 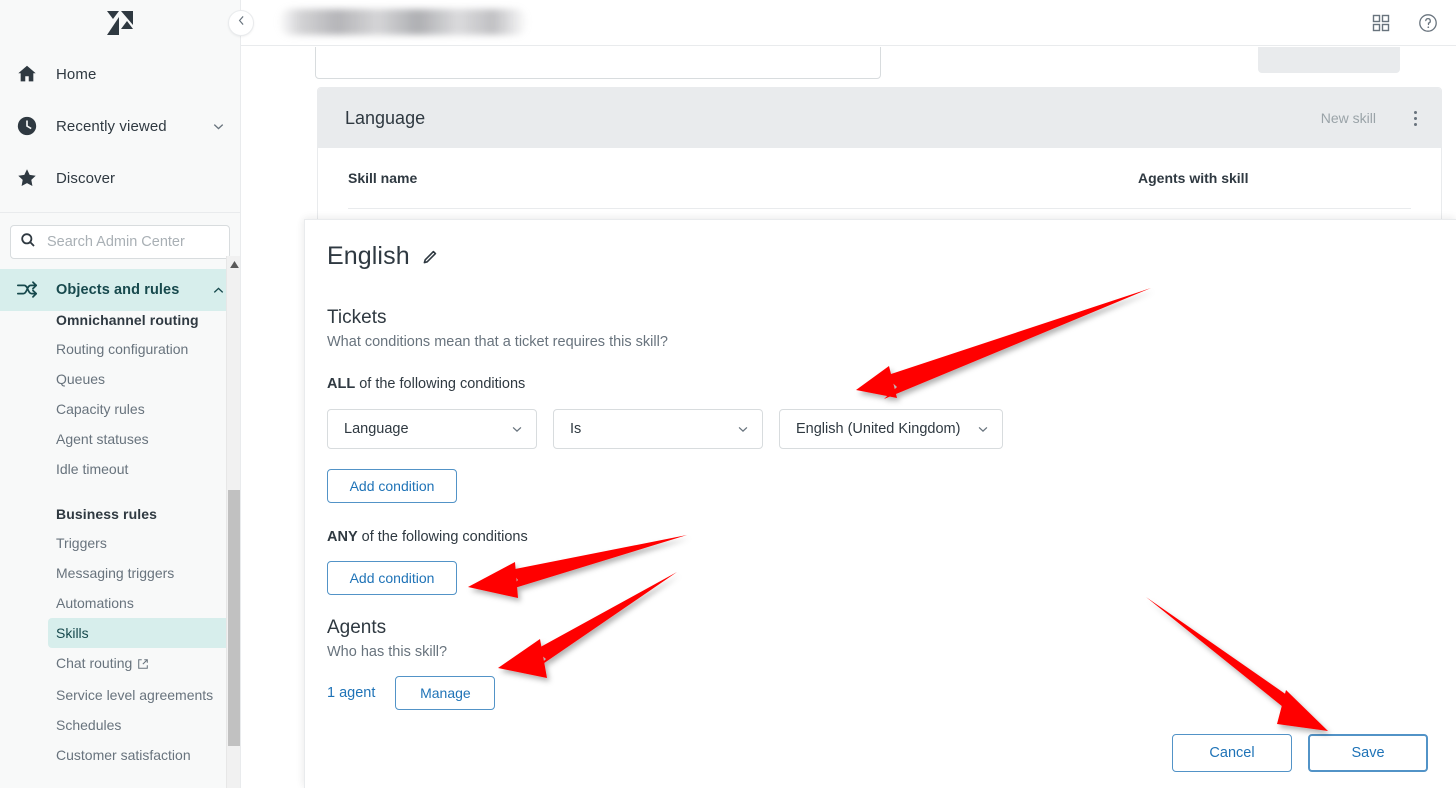 I want to click on sidebar-item-label: Triggers, so click(x=81, y=543).